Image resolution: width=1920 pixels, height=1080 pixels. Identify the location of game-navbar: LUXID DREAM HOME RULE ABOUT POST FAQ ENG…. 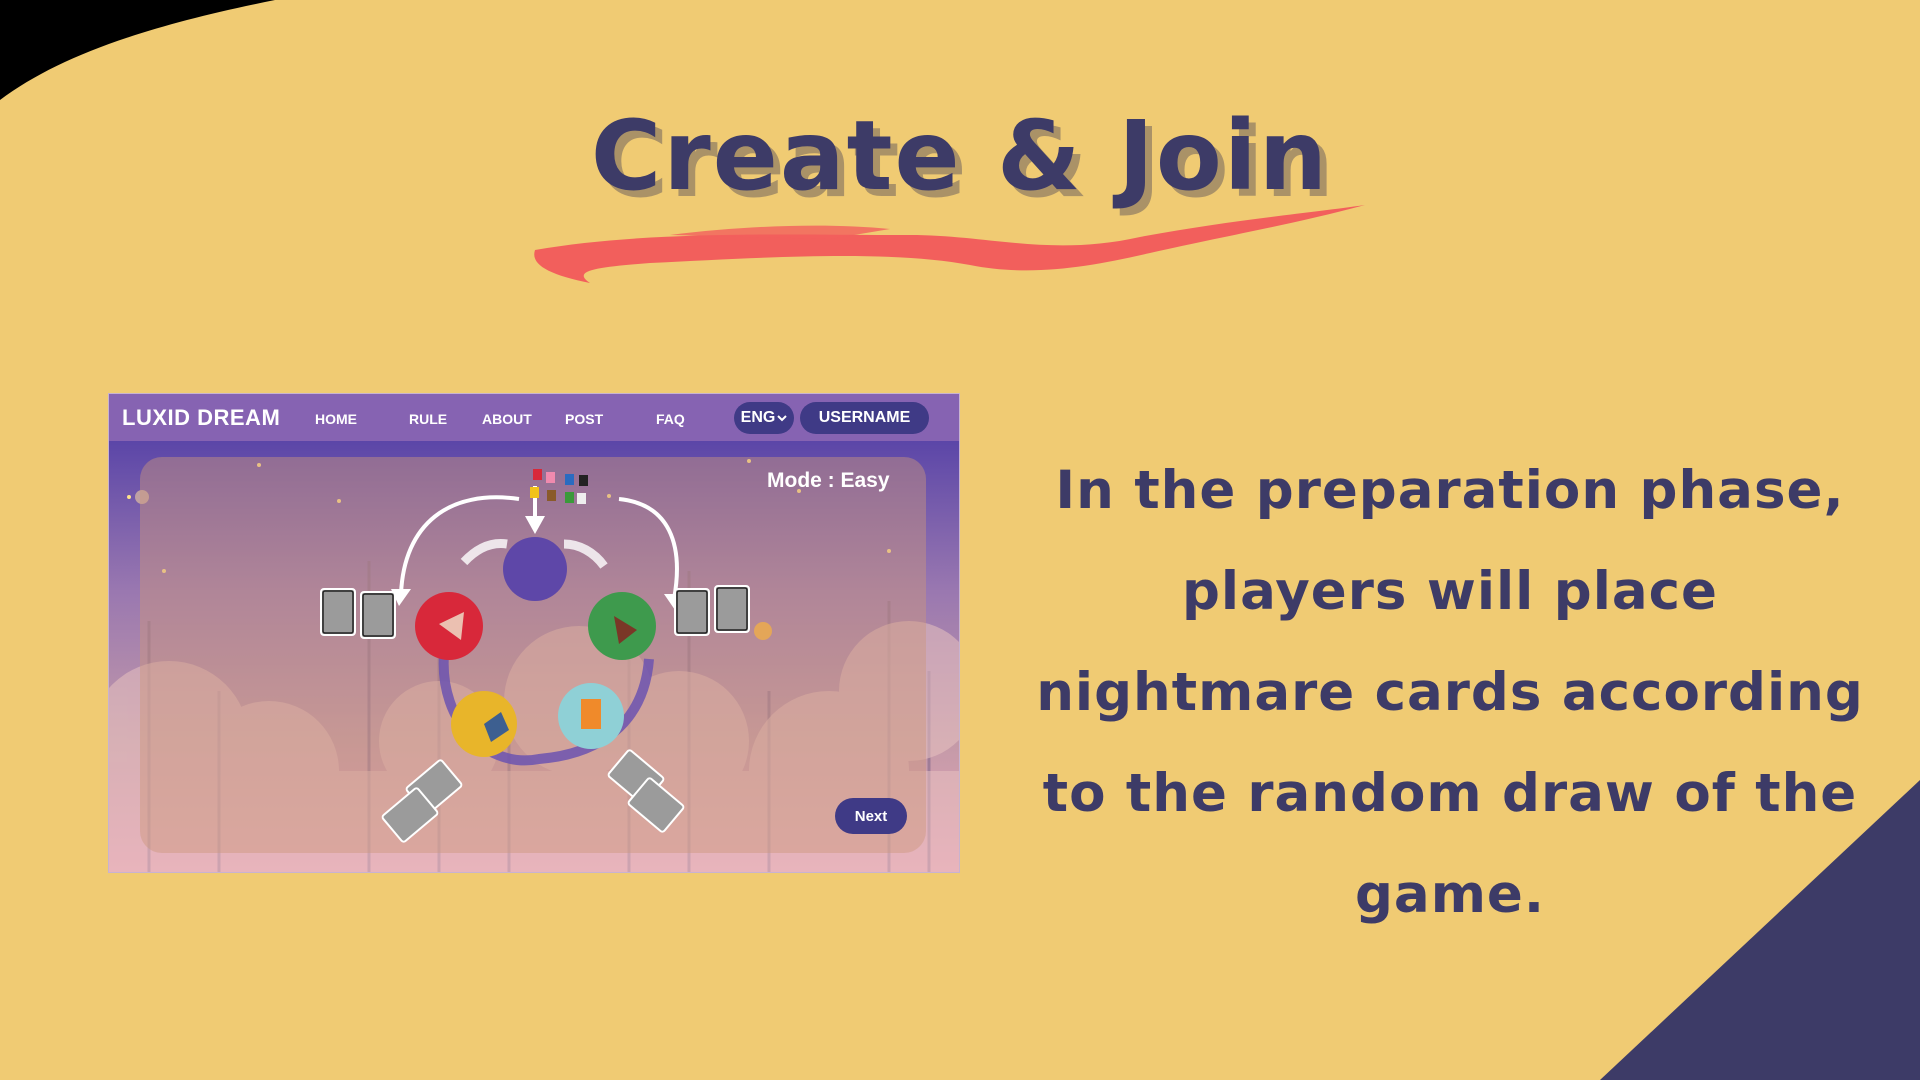
(534, 417).